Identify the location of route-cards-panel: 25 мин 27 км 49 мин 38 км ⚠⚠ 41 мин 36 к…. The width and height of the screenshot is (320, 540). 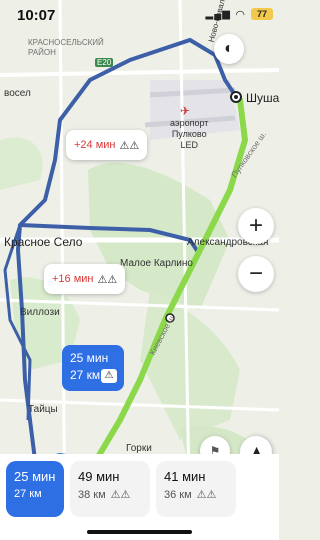
(139, 497).